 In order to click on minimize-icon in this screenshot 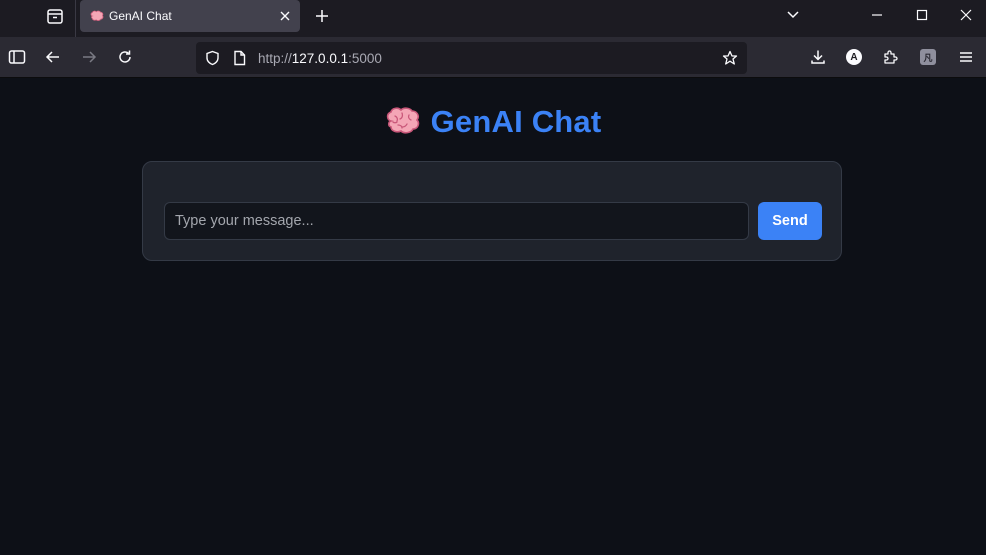, I will do `click(877, 15)`.